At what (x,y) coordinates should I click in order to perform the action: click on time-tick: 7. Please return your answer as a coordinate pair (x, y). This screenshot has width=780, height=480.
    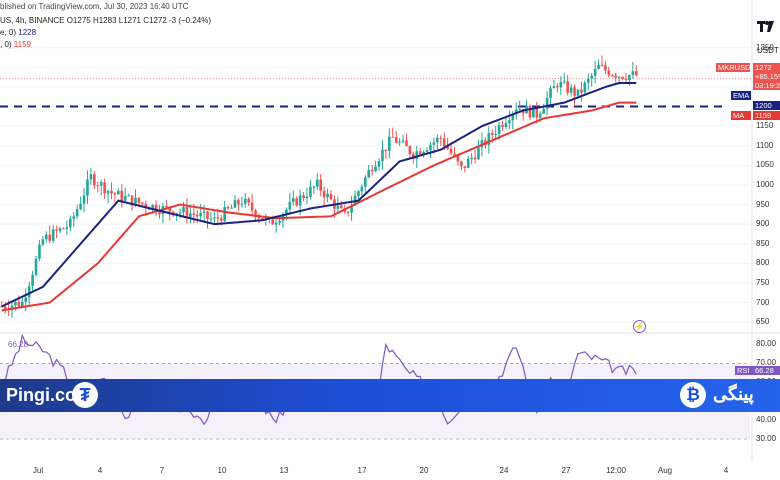
    Looking at the image, I should click on (162, 470).